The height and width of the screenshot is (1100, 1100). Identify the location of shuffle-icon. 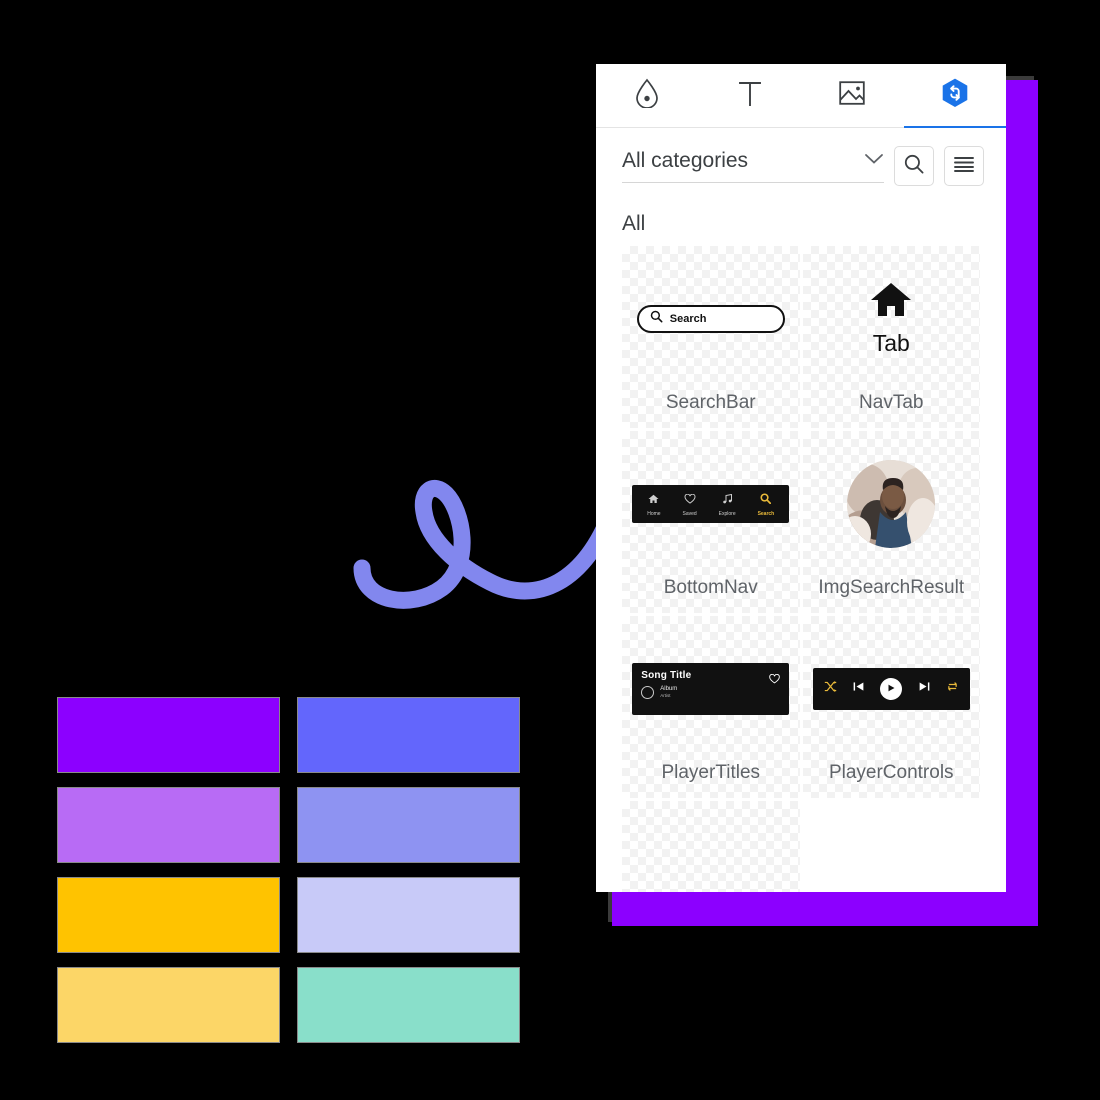
(830, 689).